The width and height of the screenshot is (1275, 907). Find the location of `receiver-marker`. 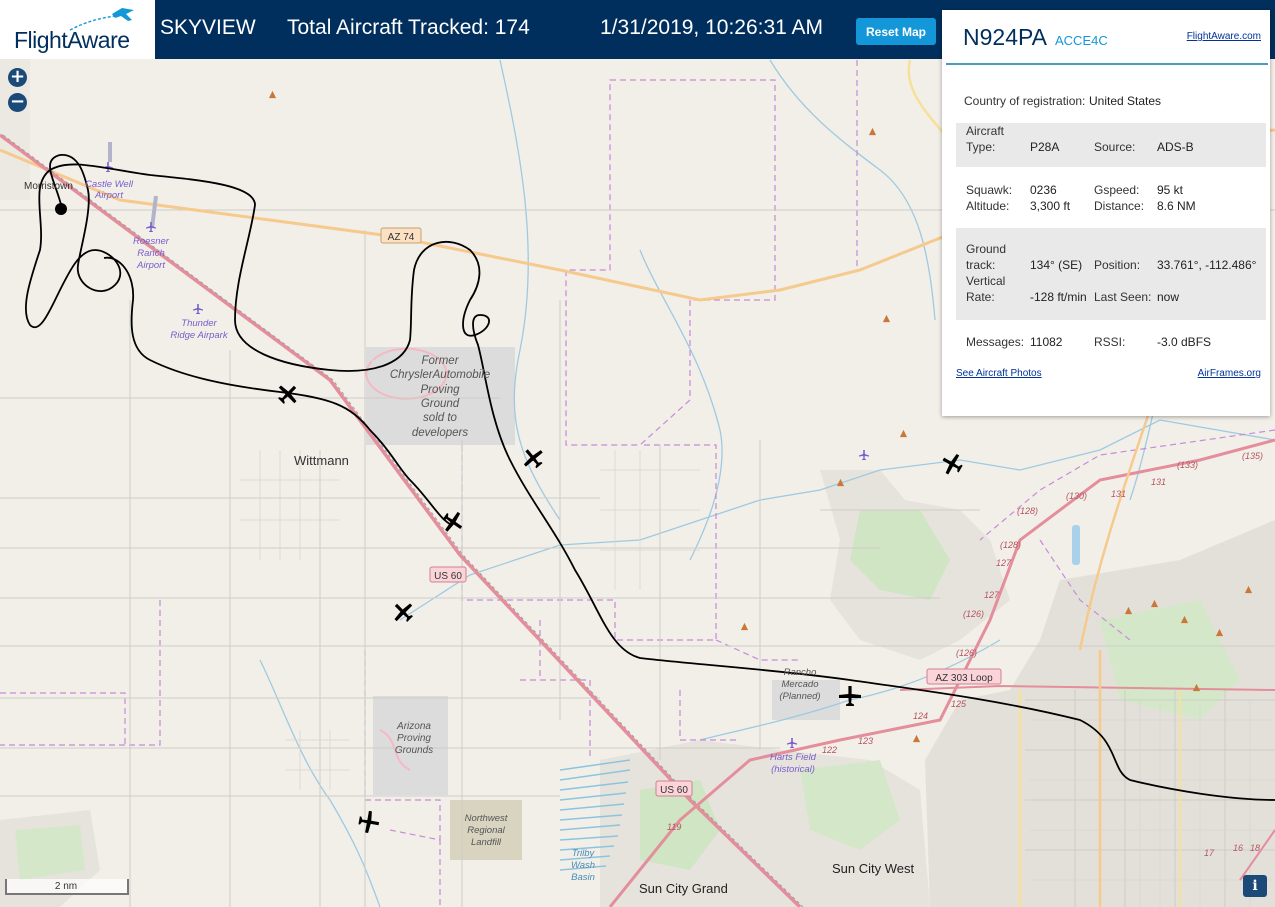

receiver-marker is located at coordinates (61, 209).